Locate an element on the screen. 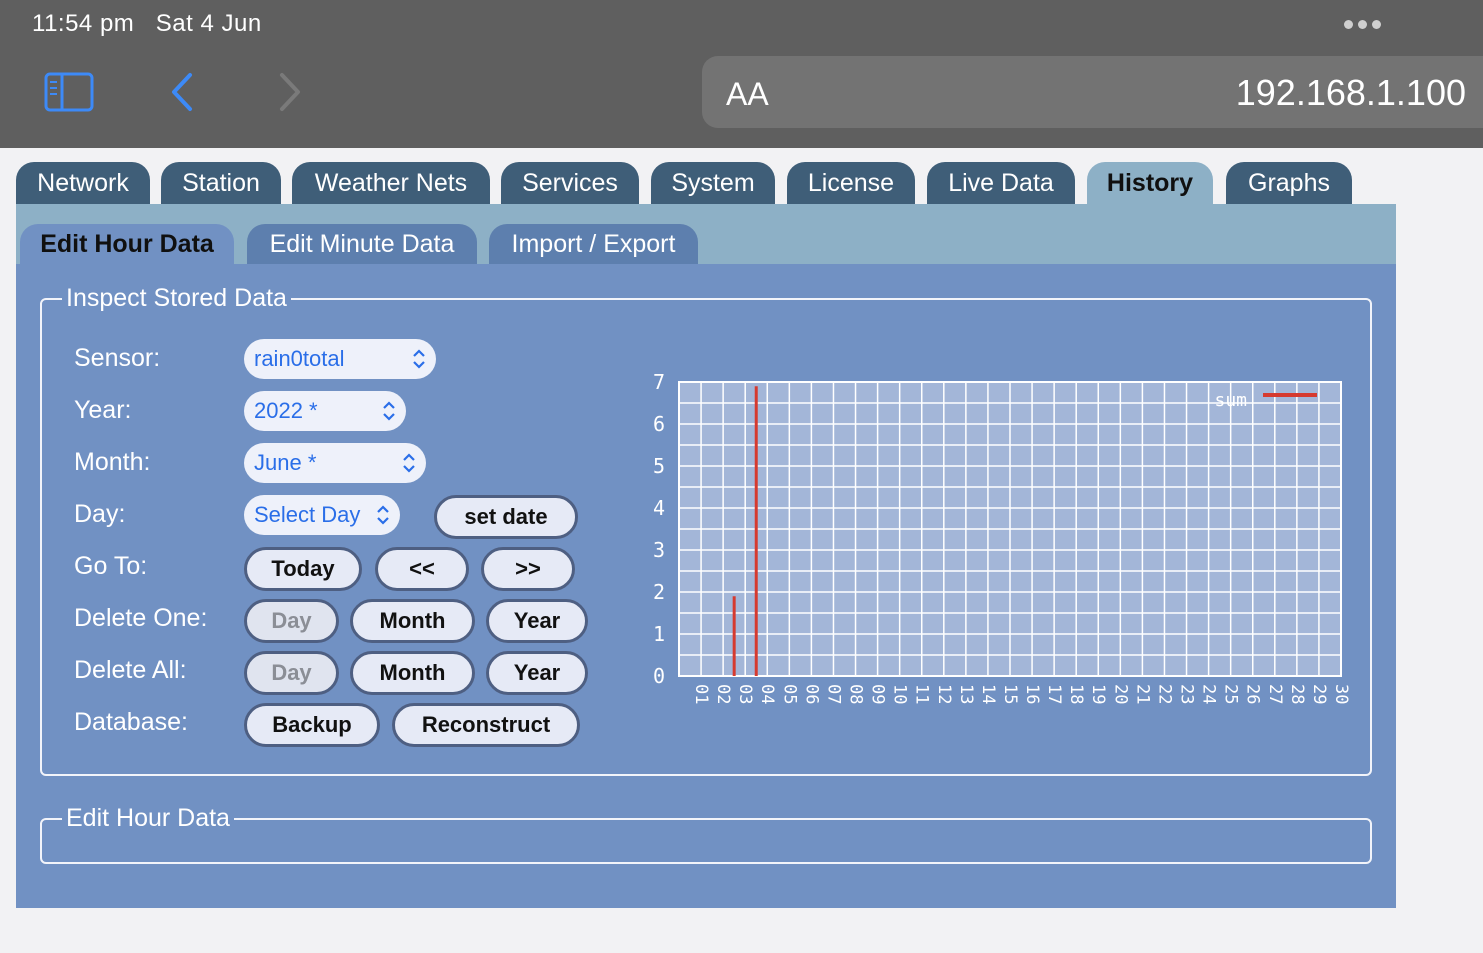  x-tick-label: 08 is located at coordinates (856, 694).